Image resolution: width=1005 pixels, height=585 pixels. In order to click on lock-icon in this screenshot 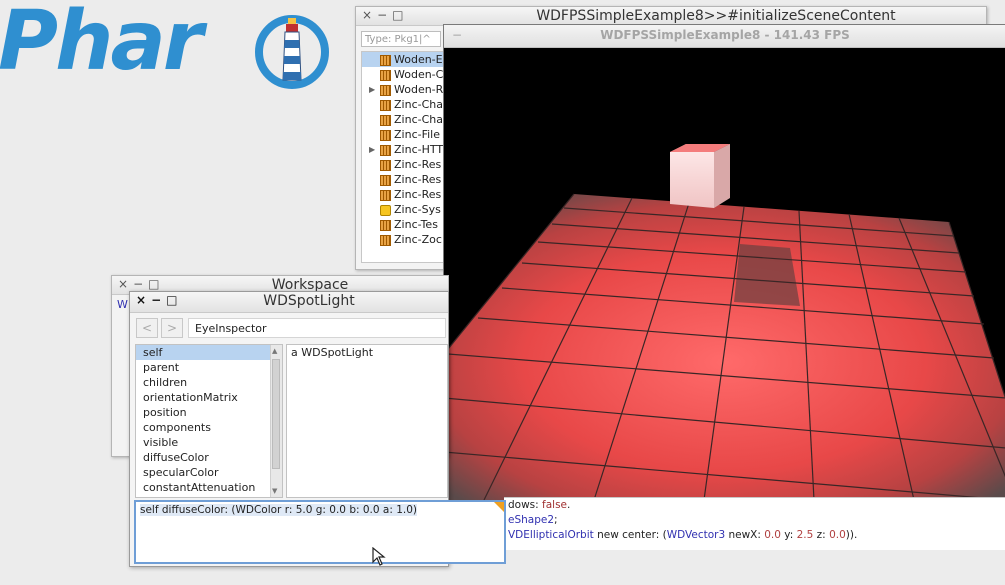, I will do `click(385, 210)`.